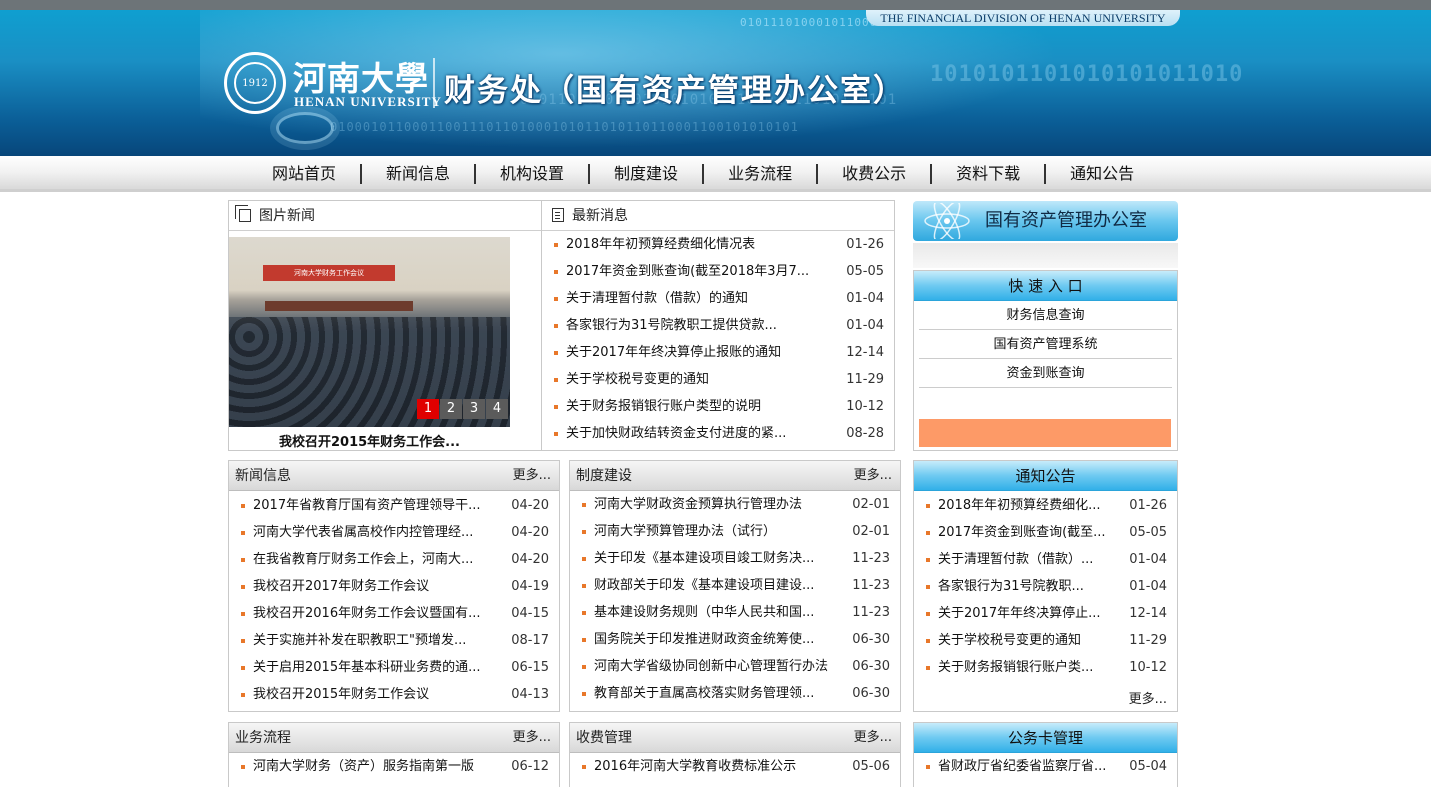 This screenshot has height=787, width=1431. Describe the element at coordinates (558, 215) in the screenshot. I see `document-icon` at that location.